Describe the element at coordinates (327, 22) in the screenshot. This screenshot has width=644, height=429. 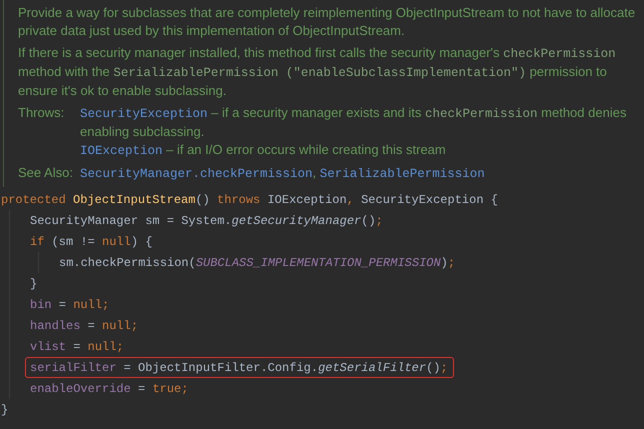
I see `doc-paragraph: Provide a way for subclasses that are completely reimplementing ObjectInputStream to not have to allocate private data just used by this implementation of ObjectInputStream.` at that location.